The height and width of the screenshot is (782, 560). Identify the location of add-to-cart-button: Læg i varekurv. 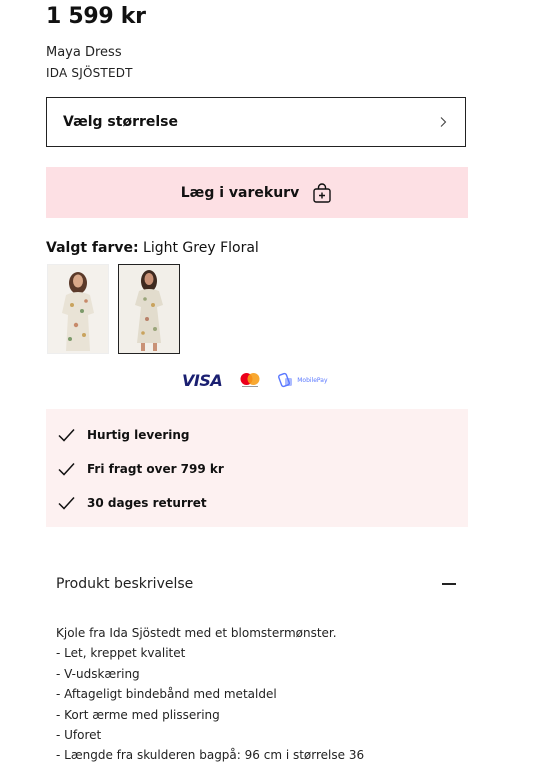
(257, 192).